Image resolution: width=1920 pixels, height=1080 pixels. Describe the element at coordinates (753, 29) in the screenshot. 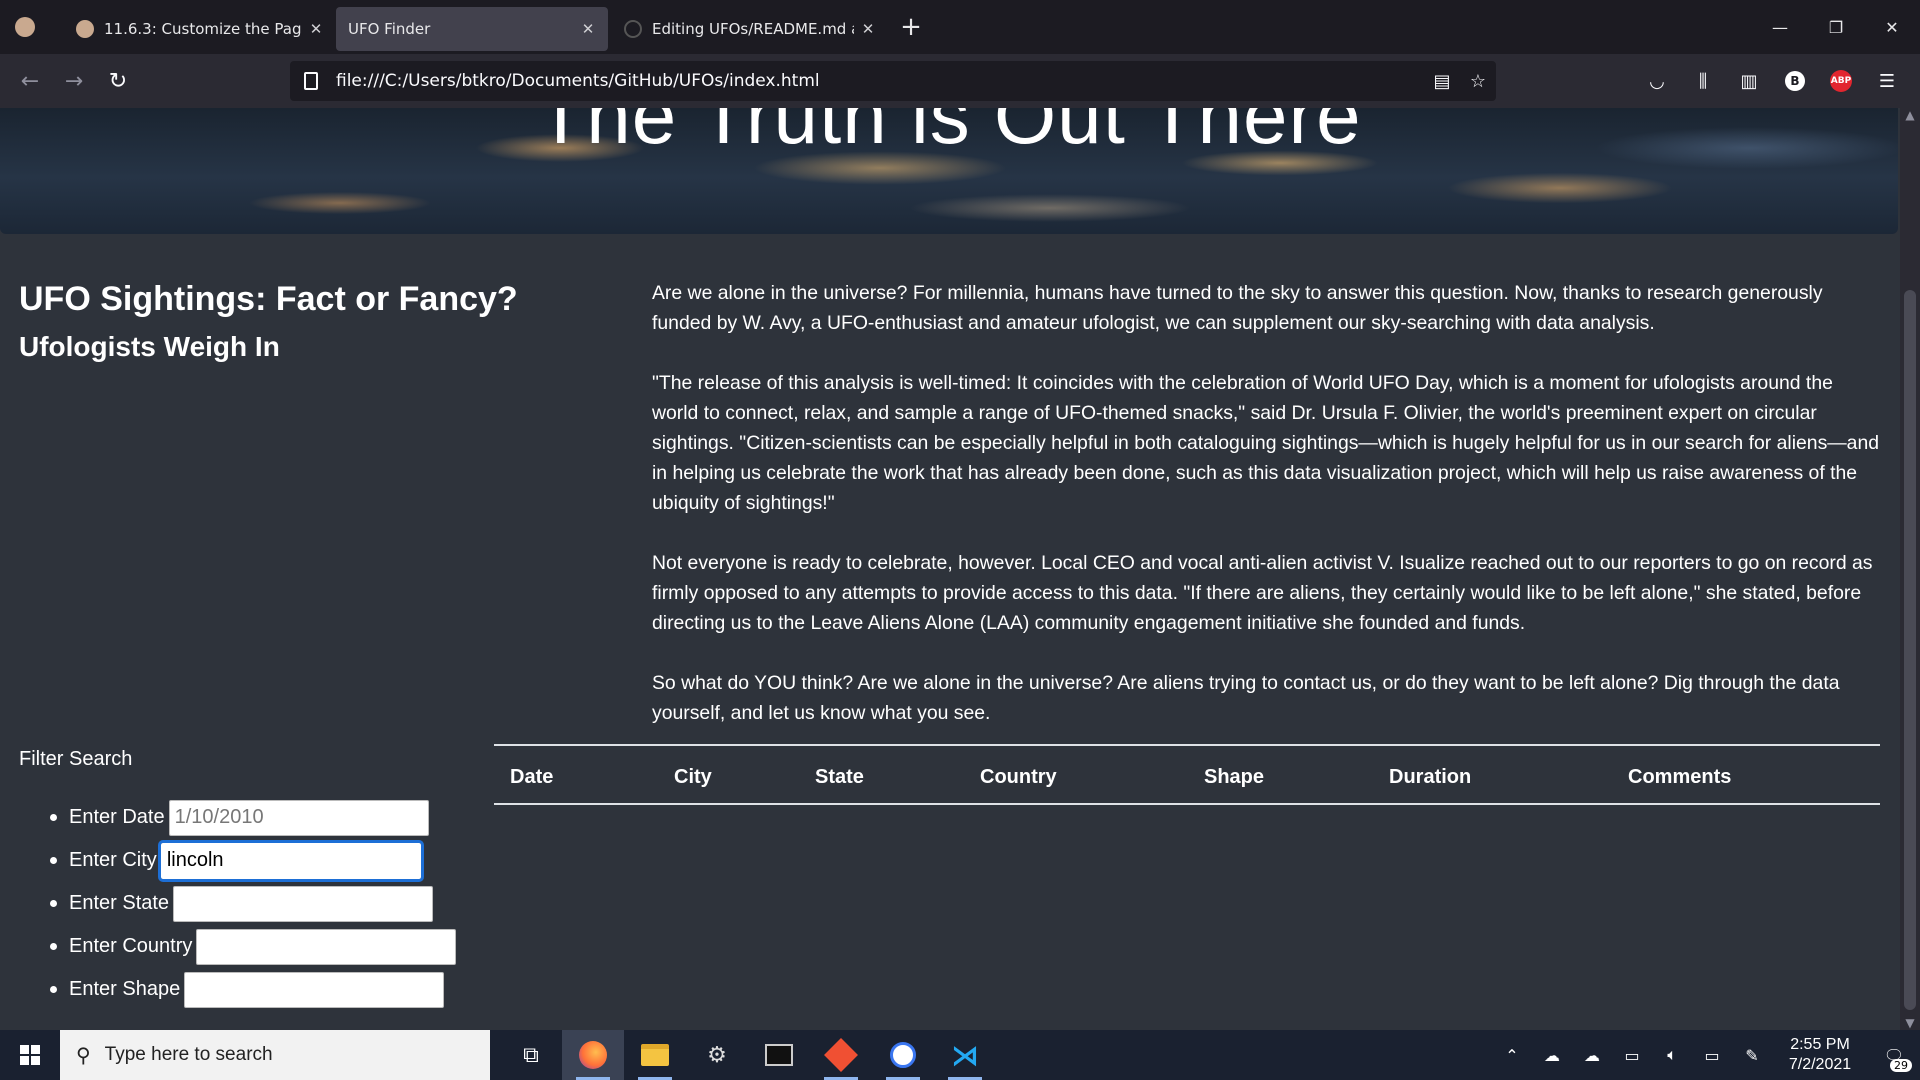

I see `tab-label: Editing UFOs/README.md at m` at that location.